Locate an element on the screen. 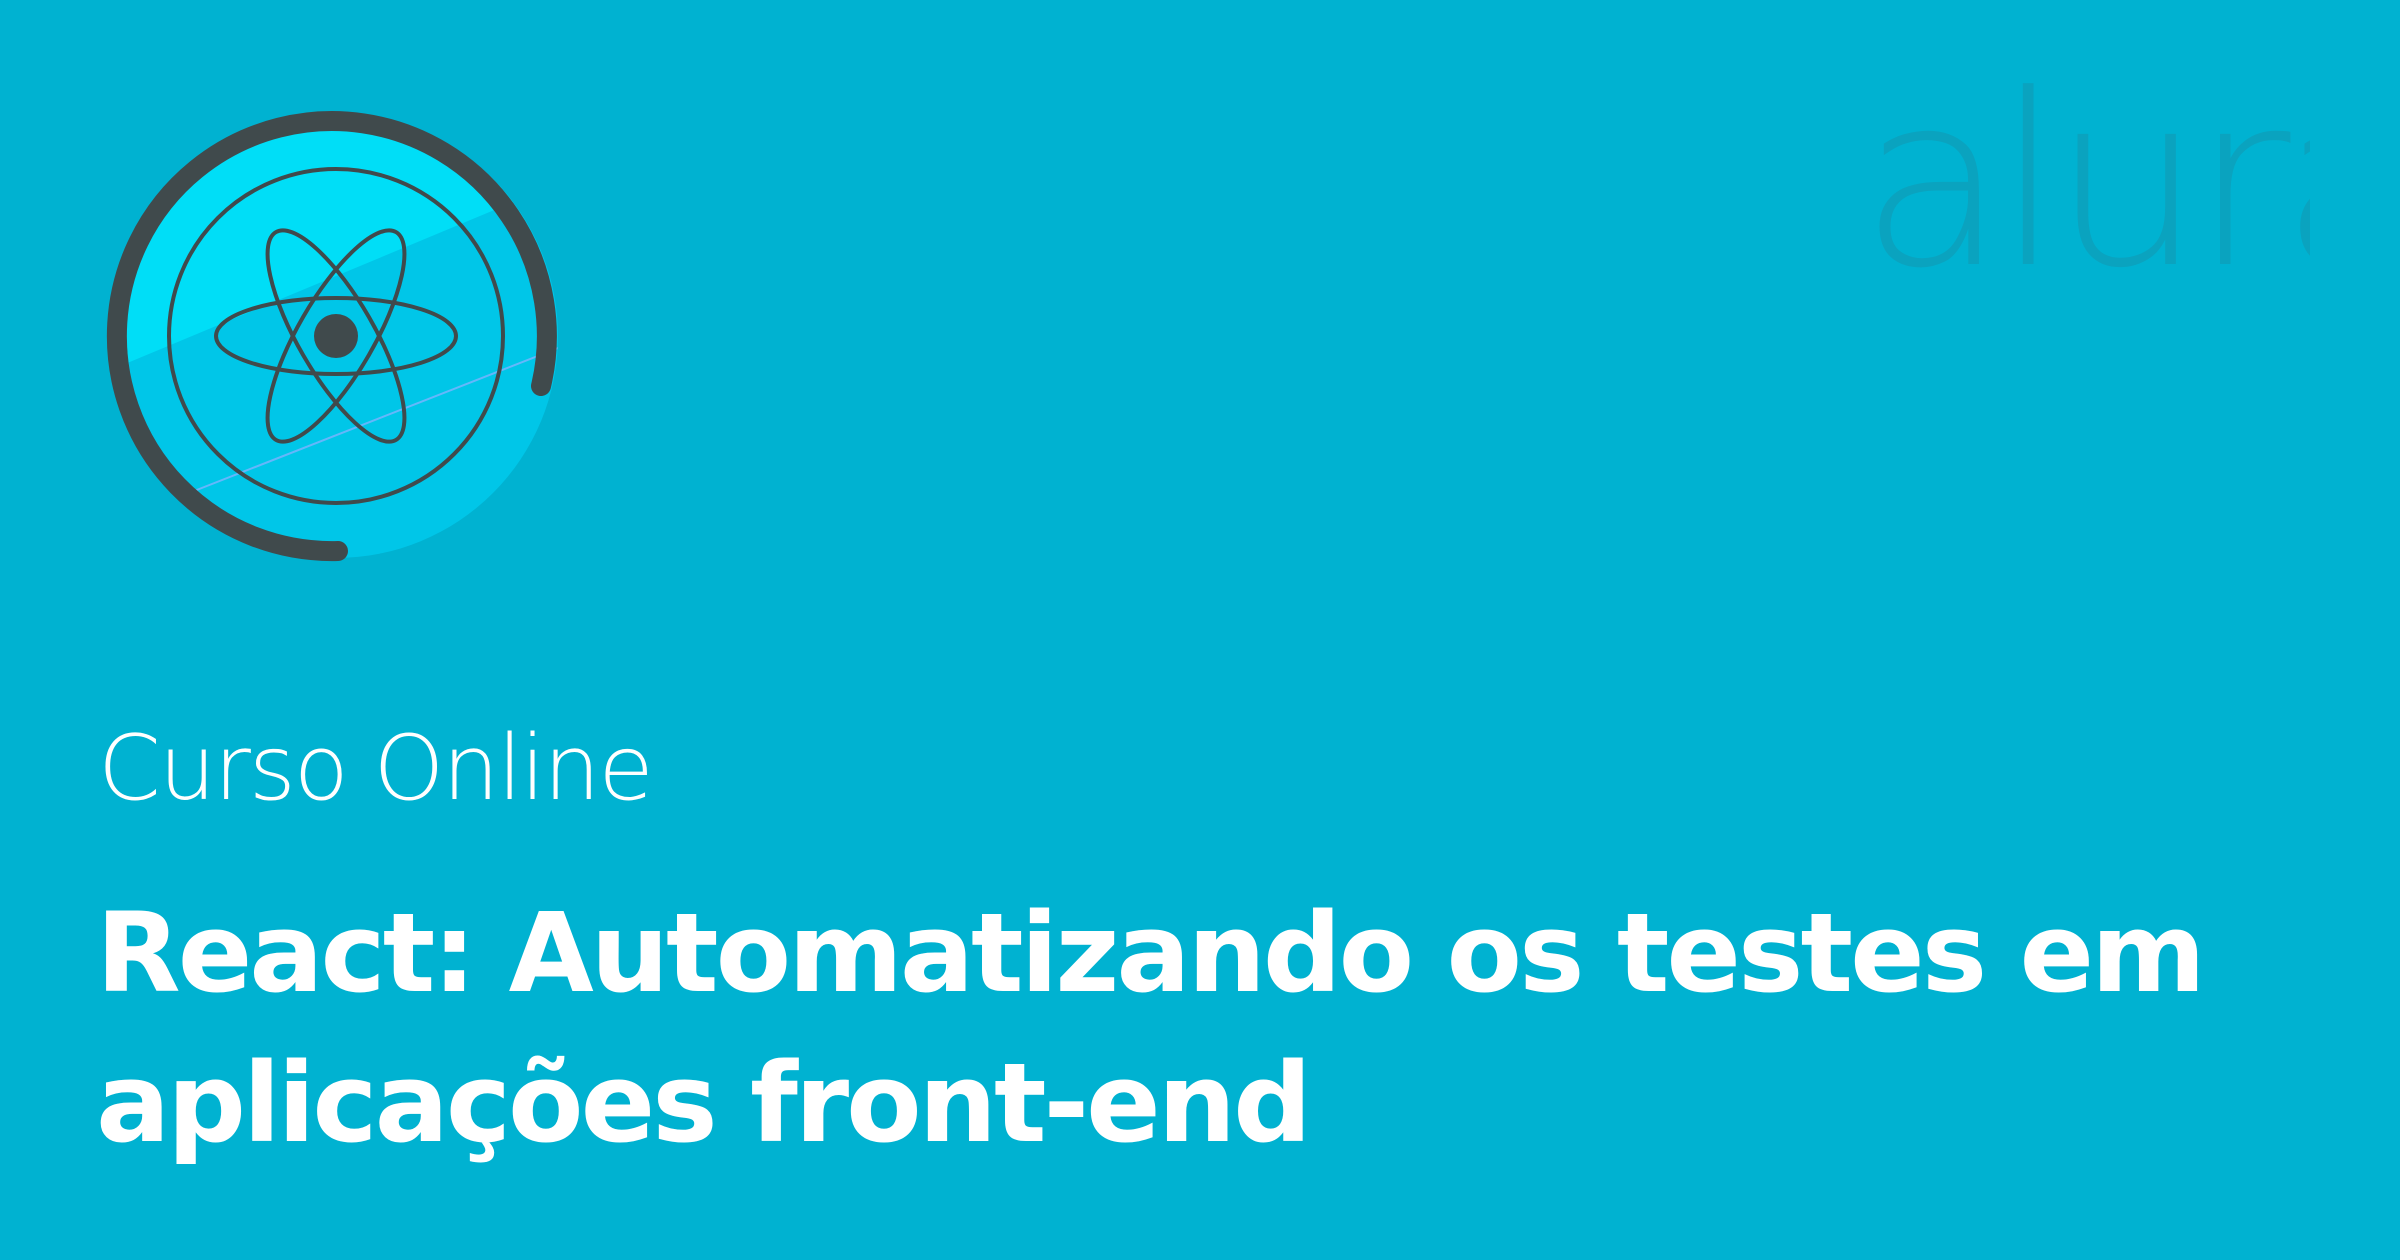 The image size is (2400, 1260). alura-logo: alura is located at coordinates (2085, 170).